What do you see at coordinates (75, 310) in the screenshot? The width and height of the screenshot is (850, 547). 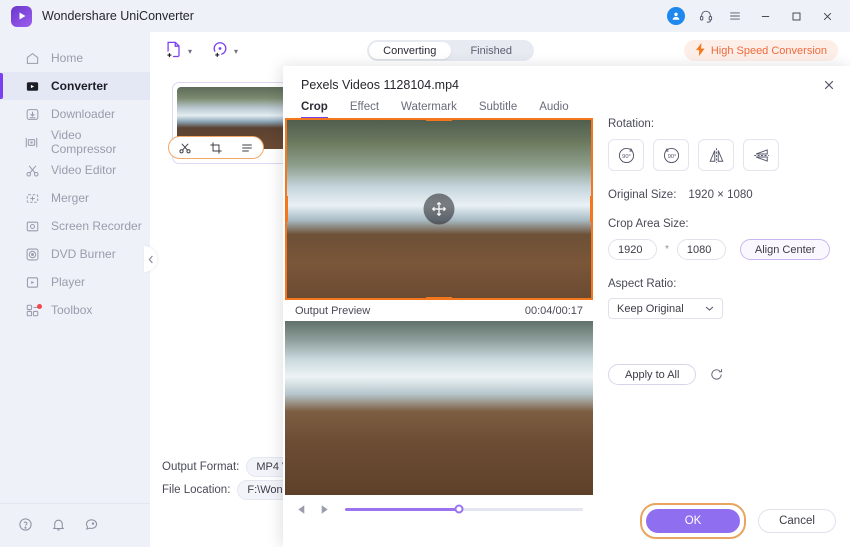 I see `sidebar-item-toolbox: Toolbox` at bounding box center [75, 310].